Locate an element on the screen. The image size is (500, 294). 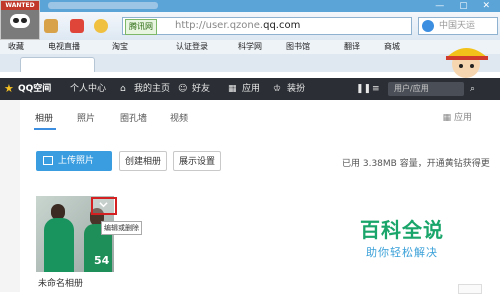
window-titlebar: — ▢ ✕ is located at coordinates (250, 6).